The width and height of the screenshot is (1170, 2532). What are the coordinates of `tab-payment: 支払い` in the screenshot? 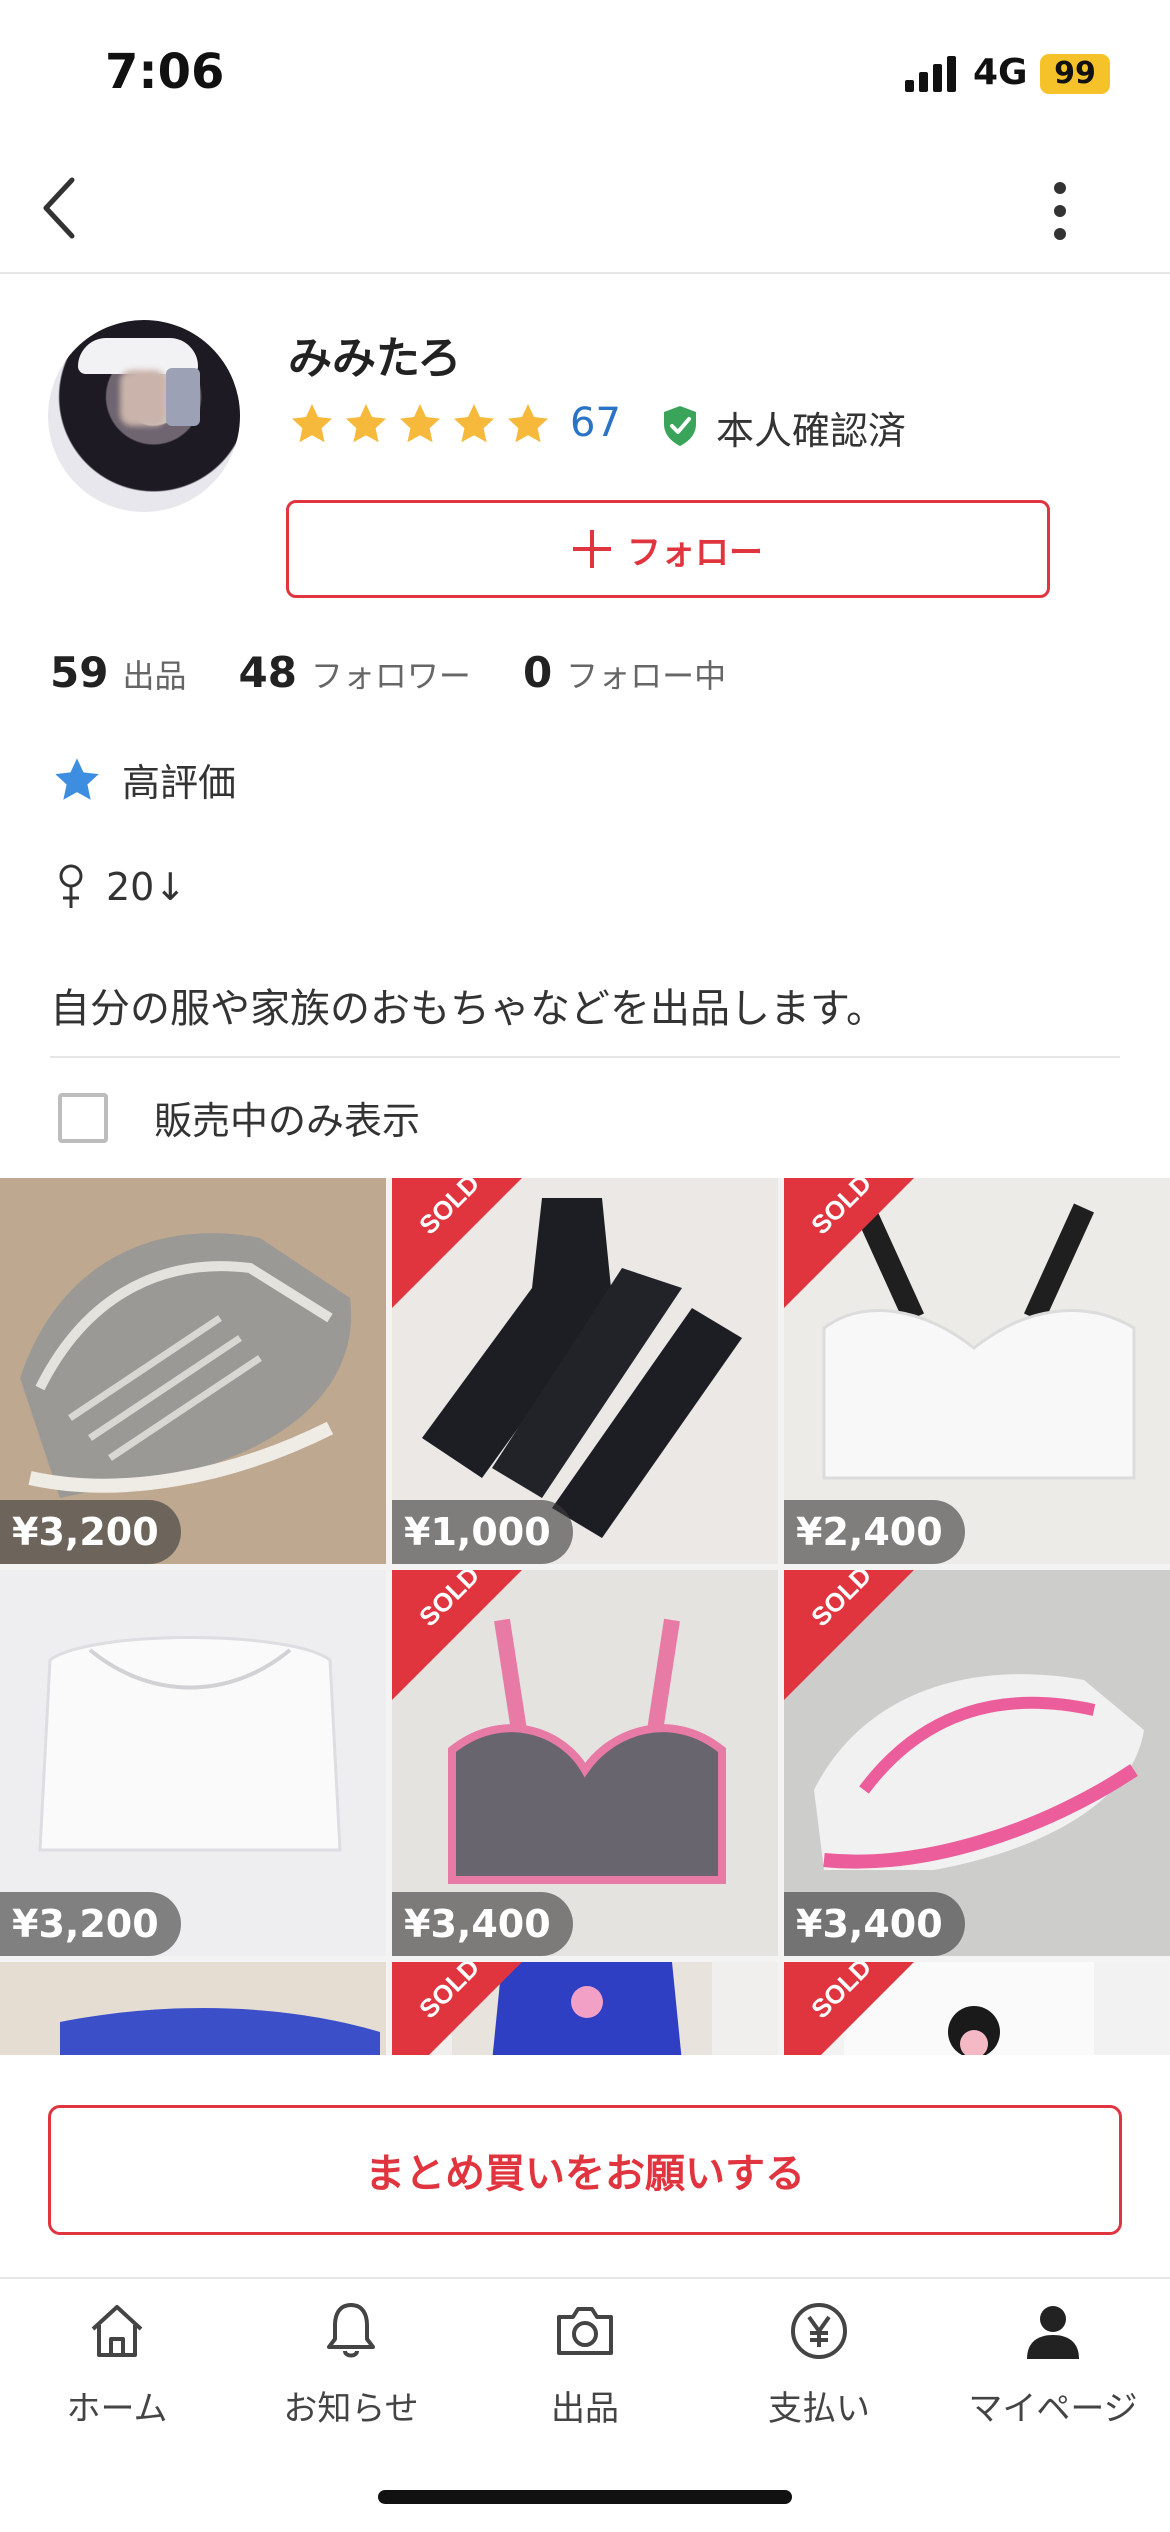 It's located at (819, 2374).